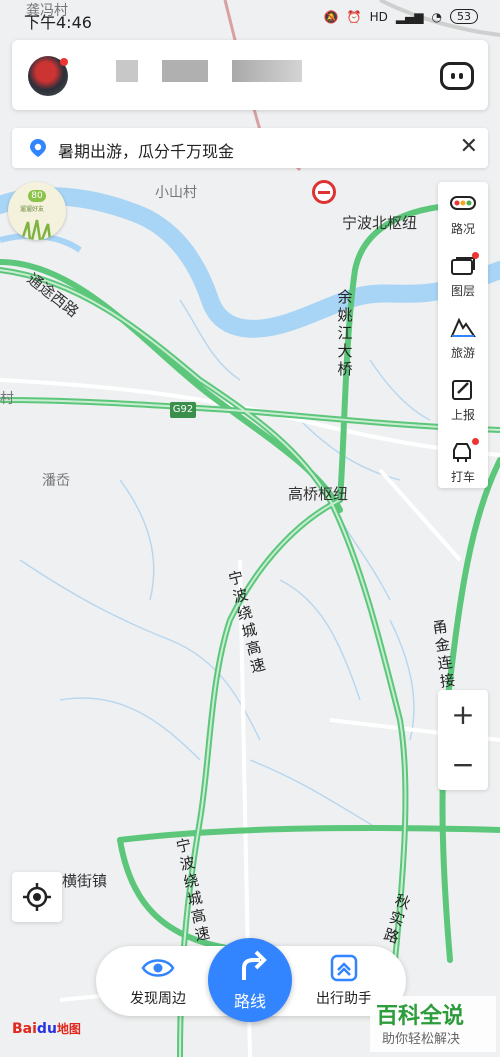 The height and width of the screenshot is (1057, 500). Describe the element at coordinates (436, 16) in the screenshot. I see `wifi-icon: ◔` at that location.